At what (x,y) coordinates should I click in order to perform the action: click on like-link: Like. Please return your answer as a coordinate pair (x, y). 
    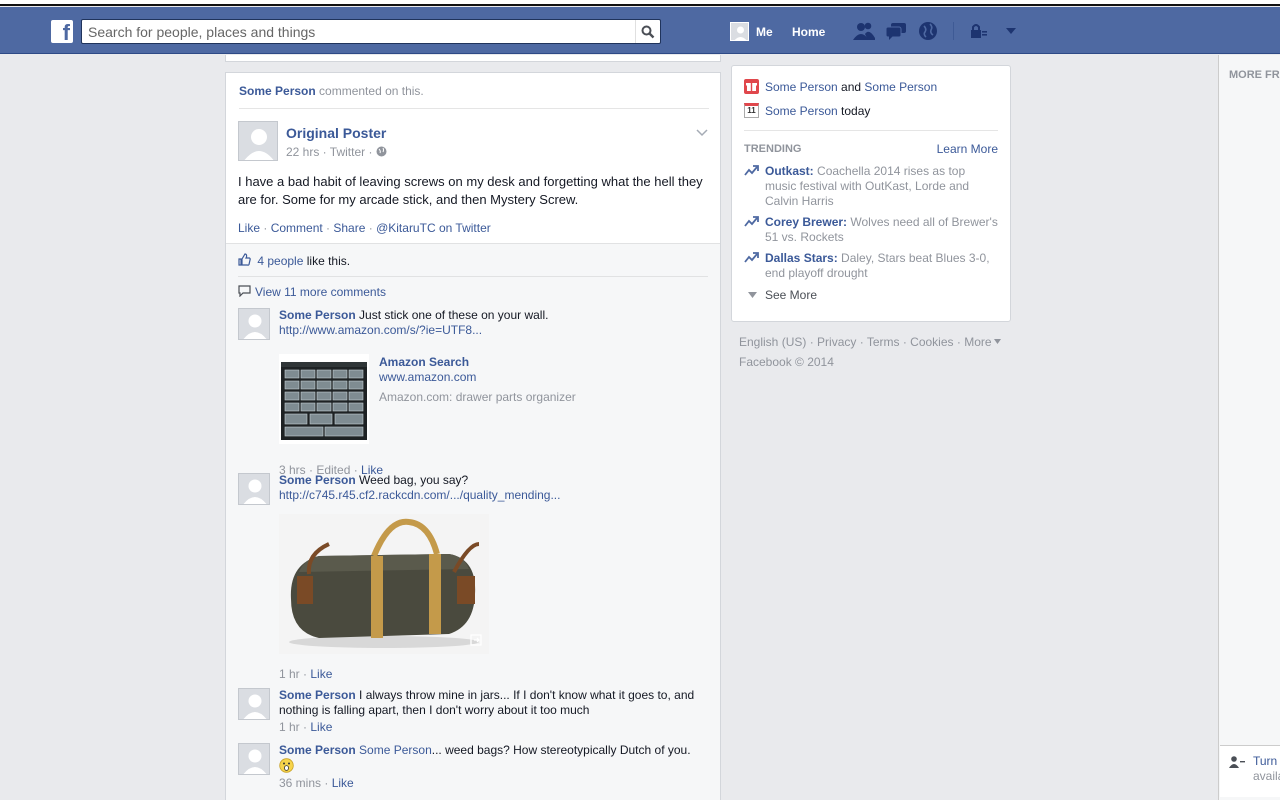
    Looking at the image, I should click on (249, 228).